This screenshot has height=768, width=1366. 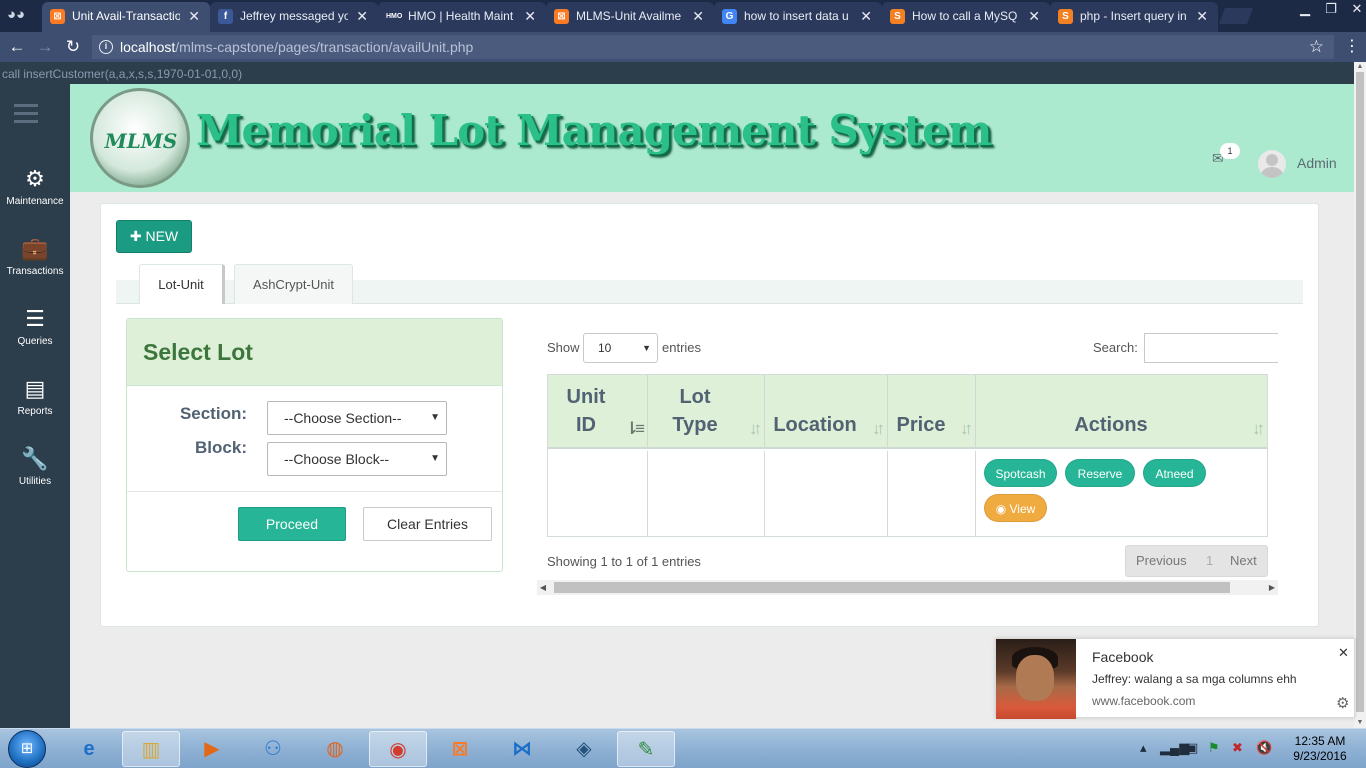 I want to click on system-clock: 12:35 AM 9/23/2016, so click(x=1320, y=749).